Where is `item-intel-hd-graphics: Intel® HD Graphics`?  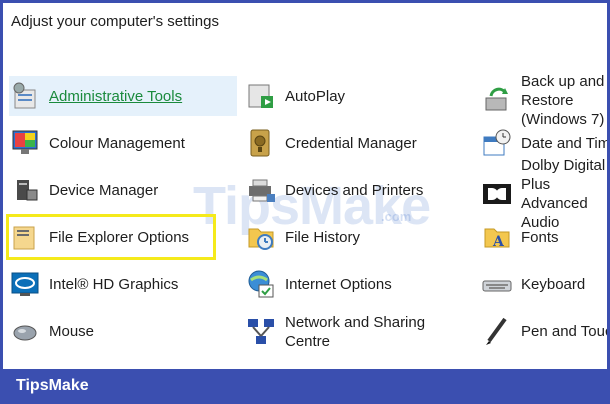
item-intel-hd-graphics: Intel® HD Graphics is located at coordinates (123, 284).